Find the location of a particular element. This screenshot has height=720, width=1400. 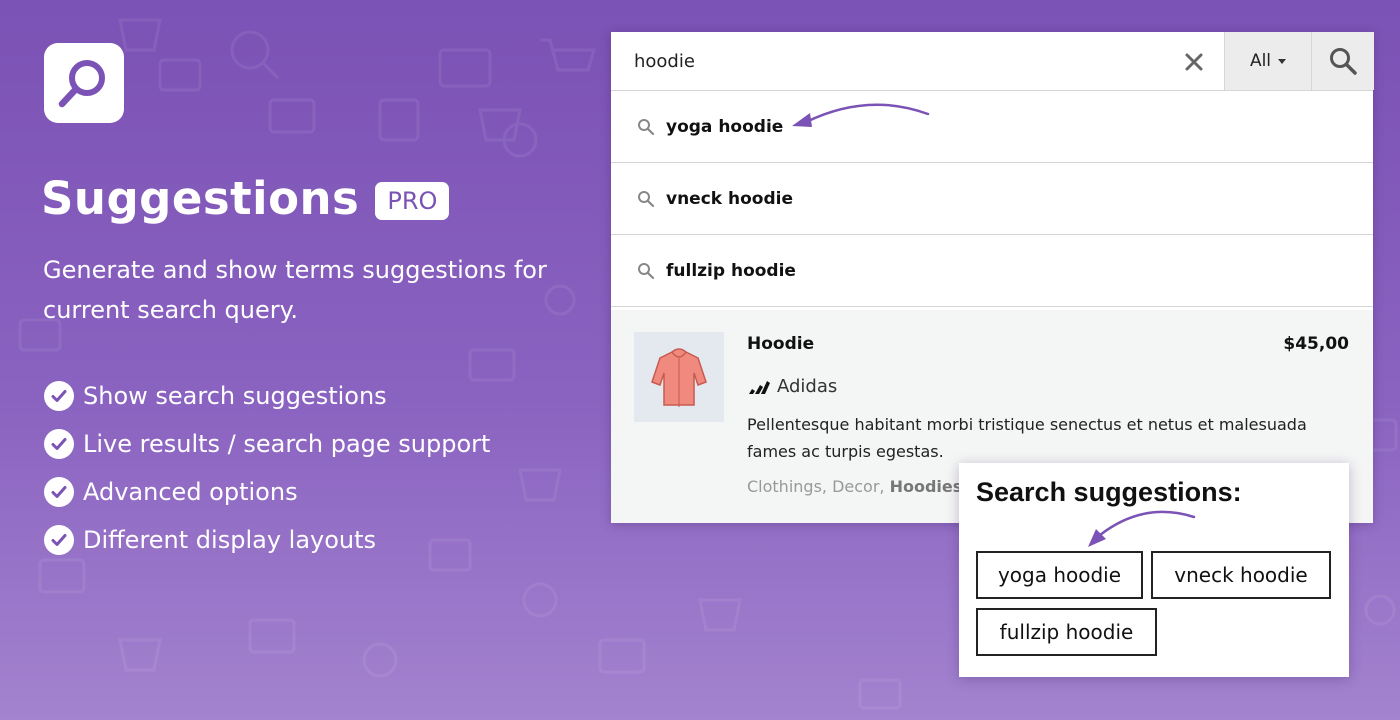

category-select-value: All is located at coordinates (1260, 61).